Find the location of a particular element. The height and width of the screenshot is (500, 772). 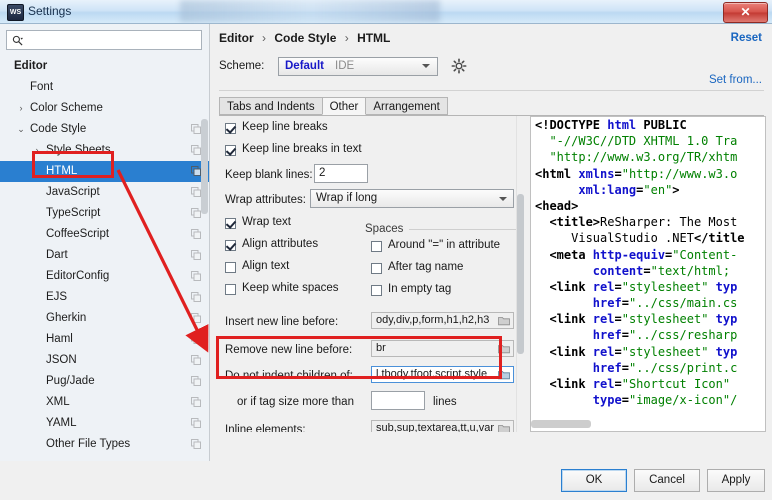

breadcrumb-item-code-style: Code Style is located at coordinates (305, 38).